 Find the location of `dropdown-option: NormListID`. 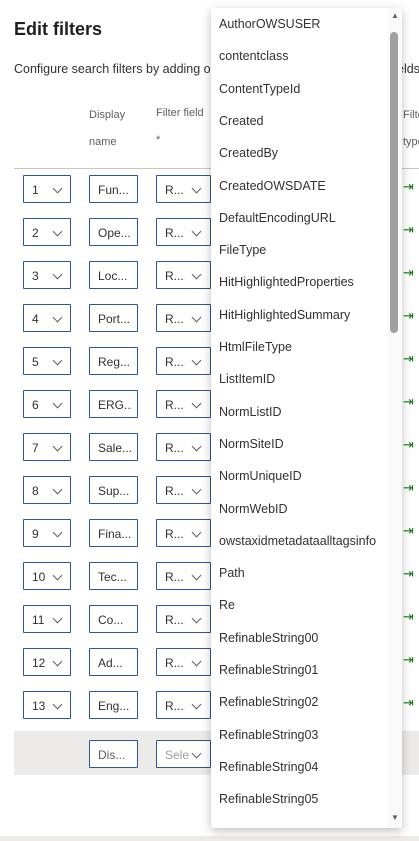

dropdown-option: NormListID is located at coordinates (250, 412).